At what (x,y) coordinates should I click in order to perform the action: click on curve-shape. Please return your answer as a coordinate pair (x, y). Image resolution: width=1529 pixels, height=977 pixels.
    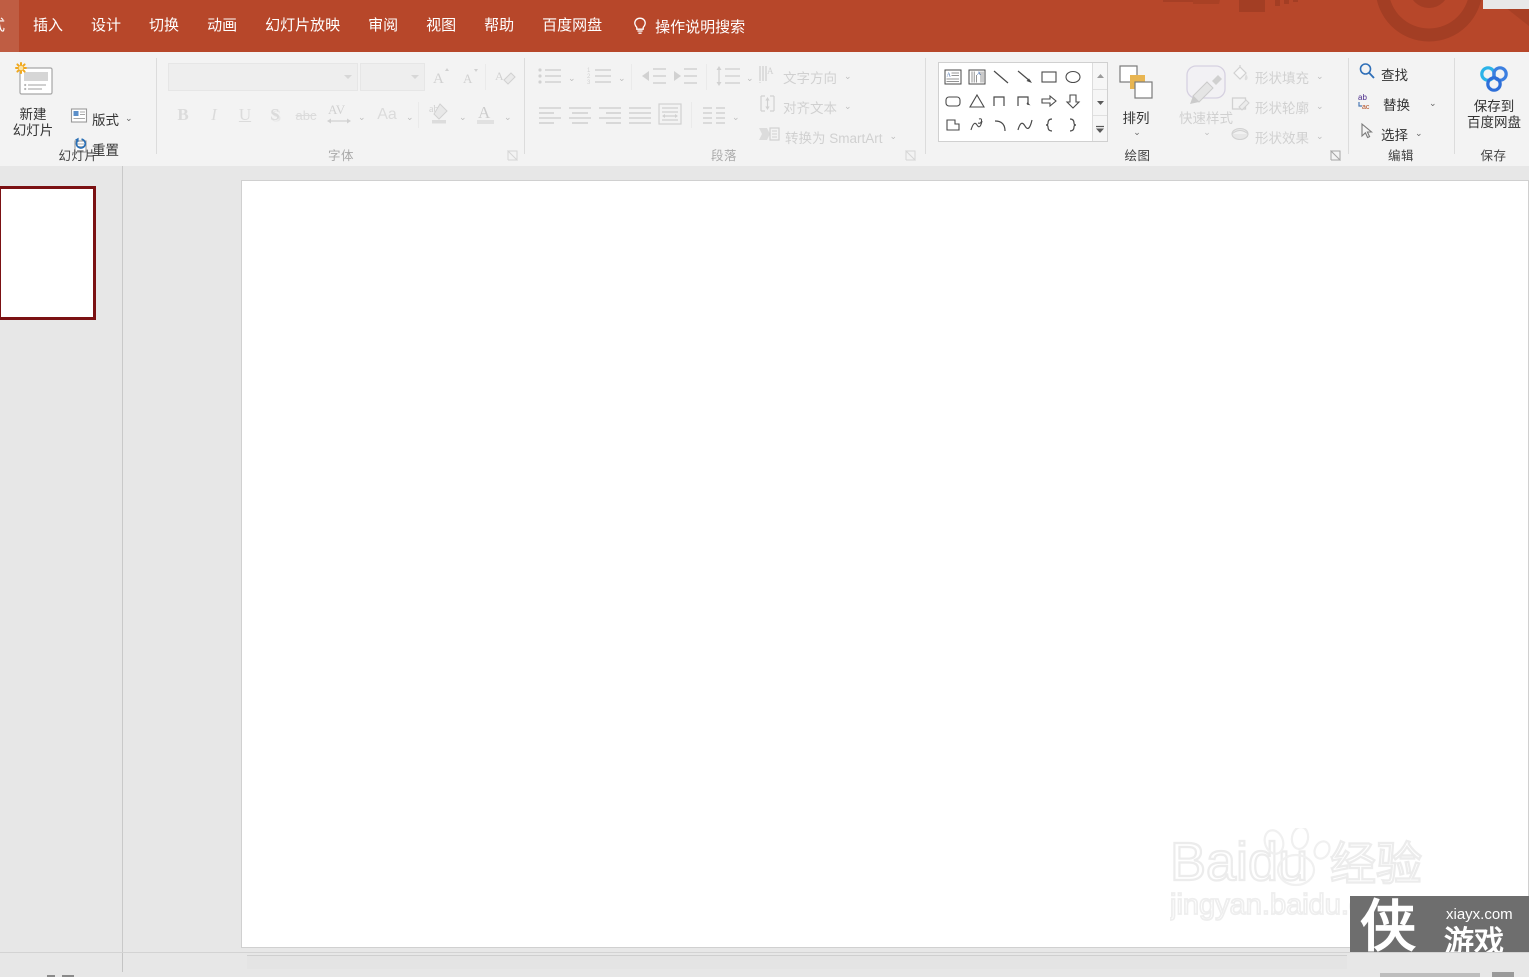
    Looking at the image, I should click on (1025, 125).